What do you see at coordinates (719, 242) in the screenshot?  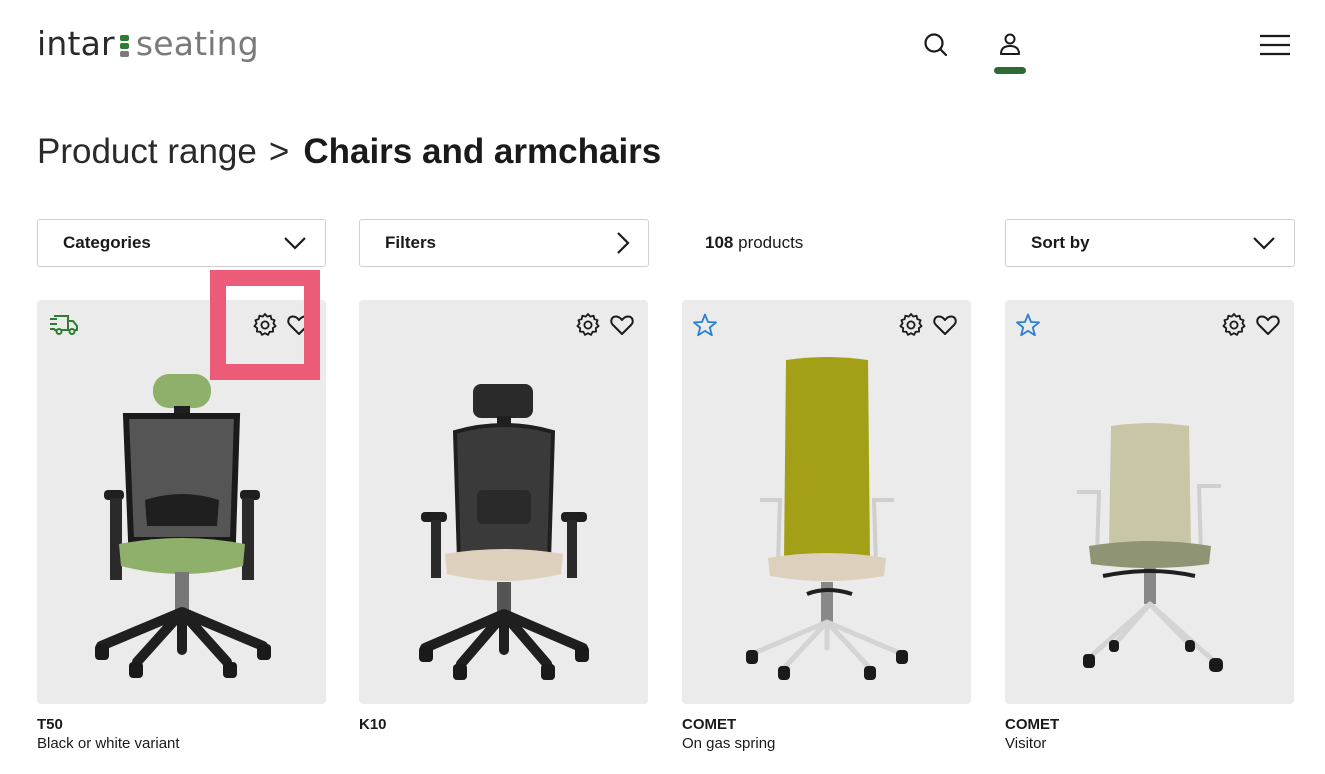 I see `product-count-number: 108` at bounding box center [719, 242].